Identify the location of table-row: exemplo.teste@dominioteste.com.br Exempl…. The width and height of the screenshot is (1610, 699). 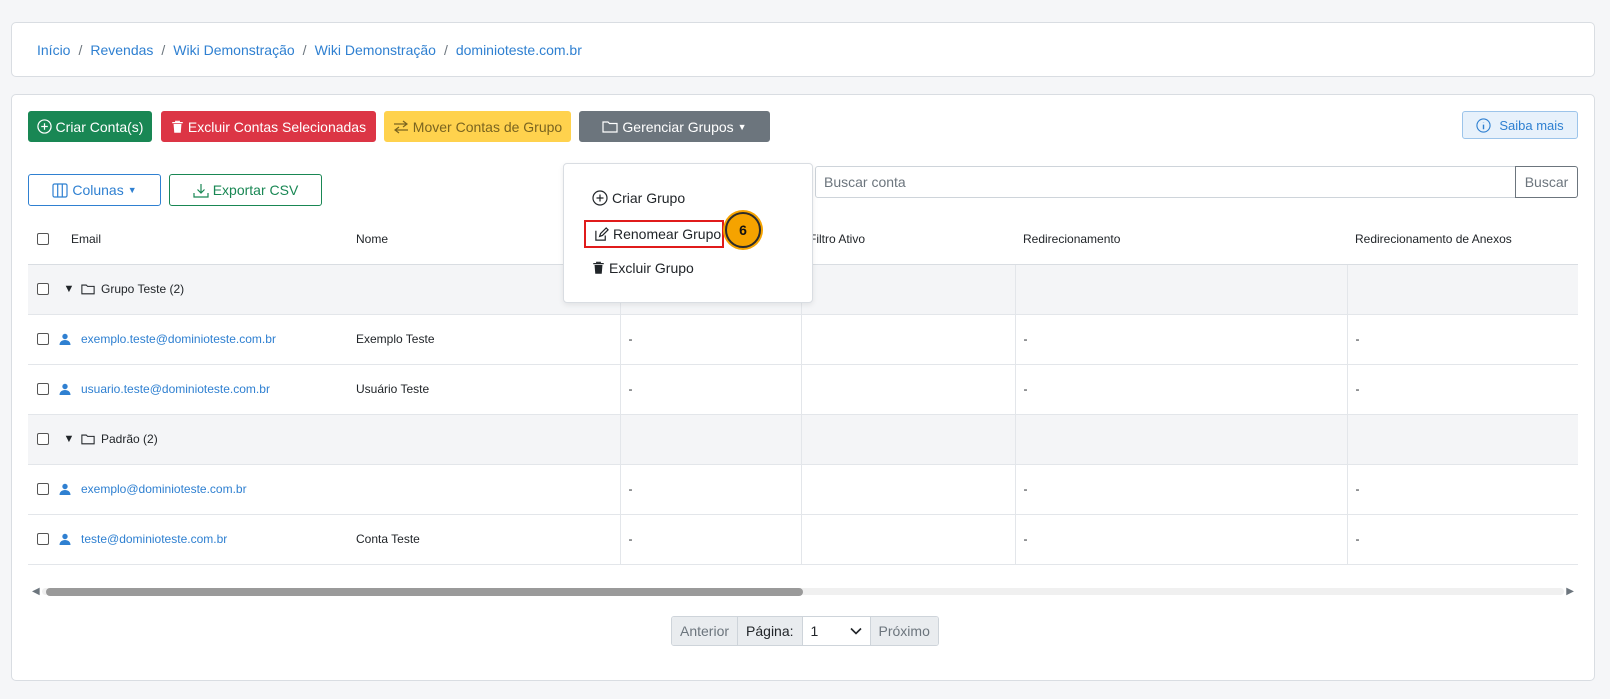
(803, 339).